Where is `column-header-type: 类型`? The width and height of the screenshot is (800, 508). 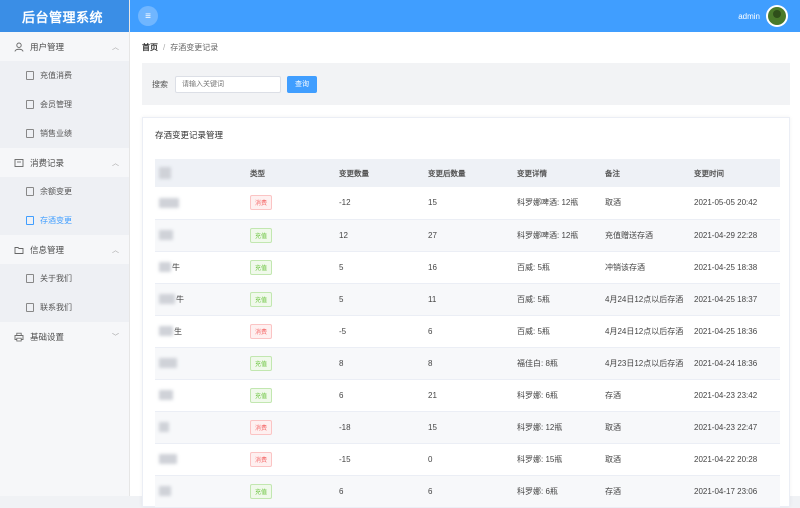
column-header-type: 类型 is located at coordinates (294, 173).